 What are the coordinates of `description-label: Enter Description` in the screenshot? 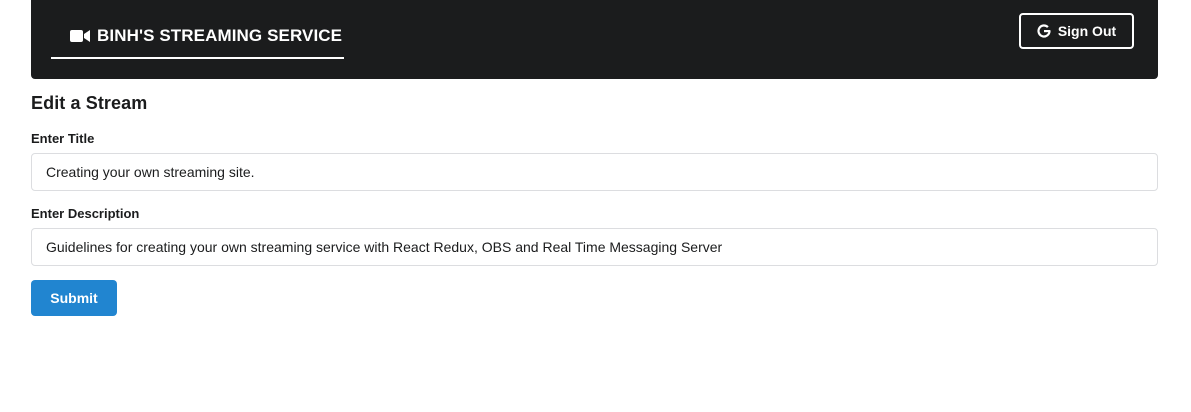 It's located at (85, 213).